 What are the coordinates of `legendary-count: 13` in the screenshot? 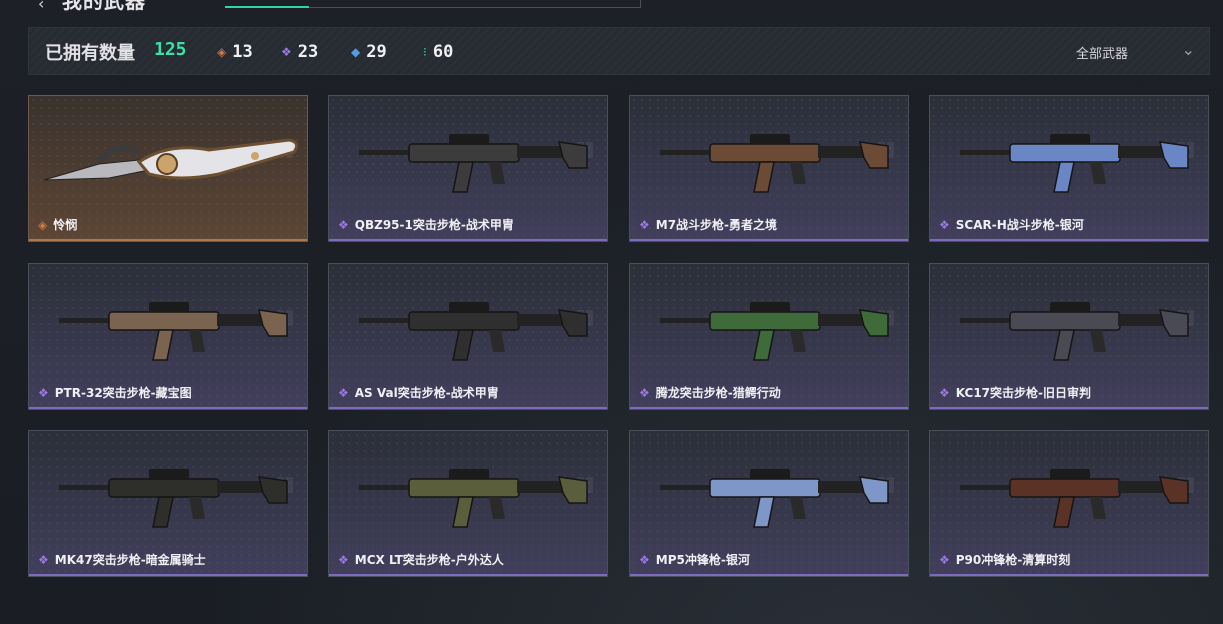 It's located at (242, 52).